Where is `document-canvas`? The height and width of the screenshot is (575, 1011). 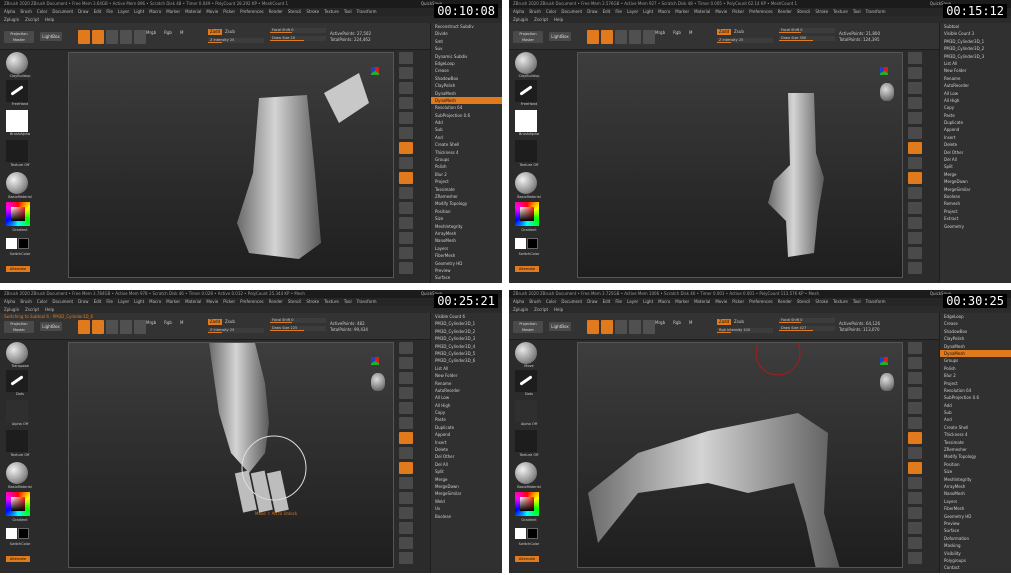 document-canvas is located at coordinates (231, 165).